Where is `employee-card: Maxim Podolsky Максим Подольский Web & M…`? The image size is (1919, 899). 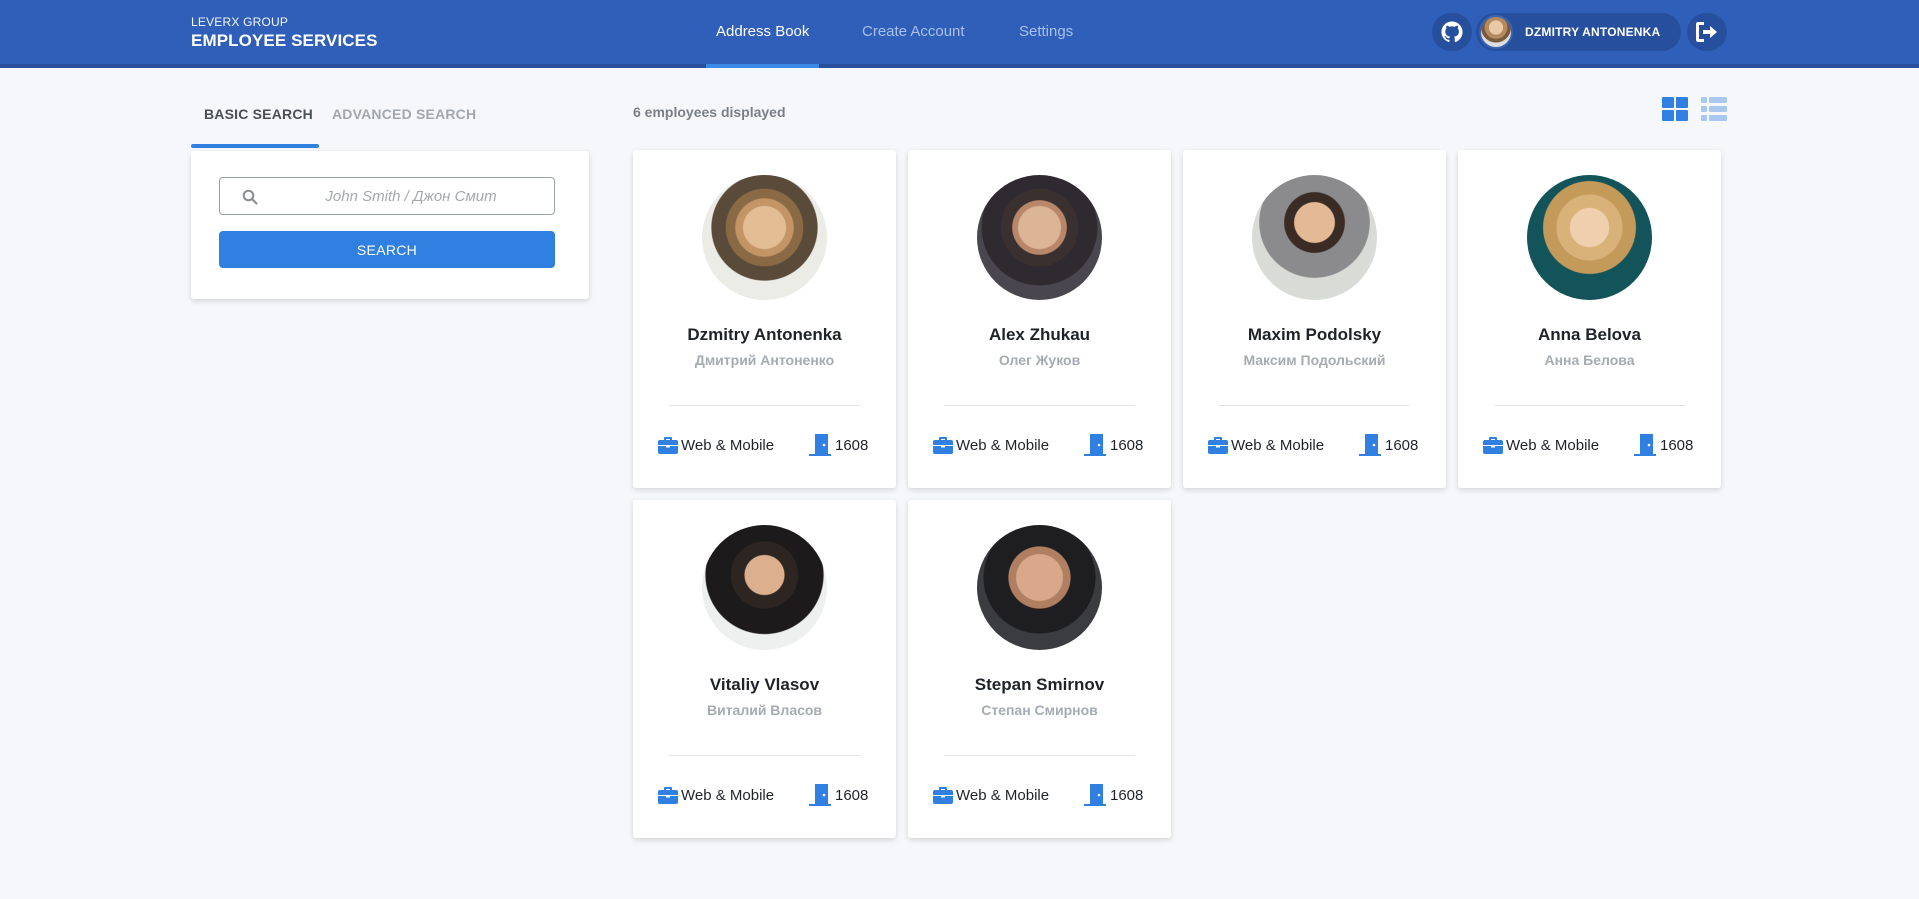
employee-card: Maxim Podolsky Максим Подольский Web & M… is located at coordinates (1314, 319).